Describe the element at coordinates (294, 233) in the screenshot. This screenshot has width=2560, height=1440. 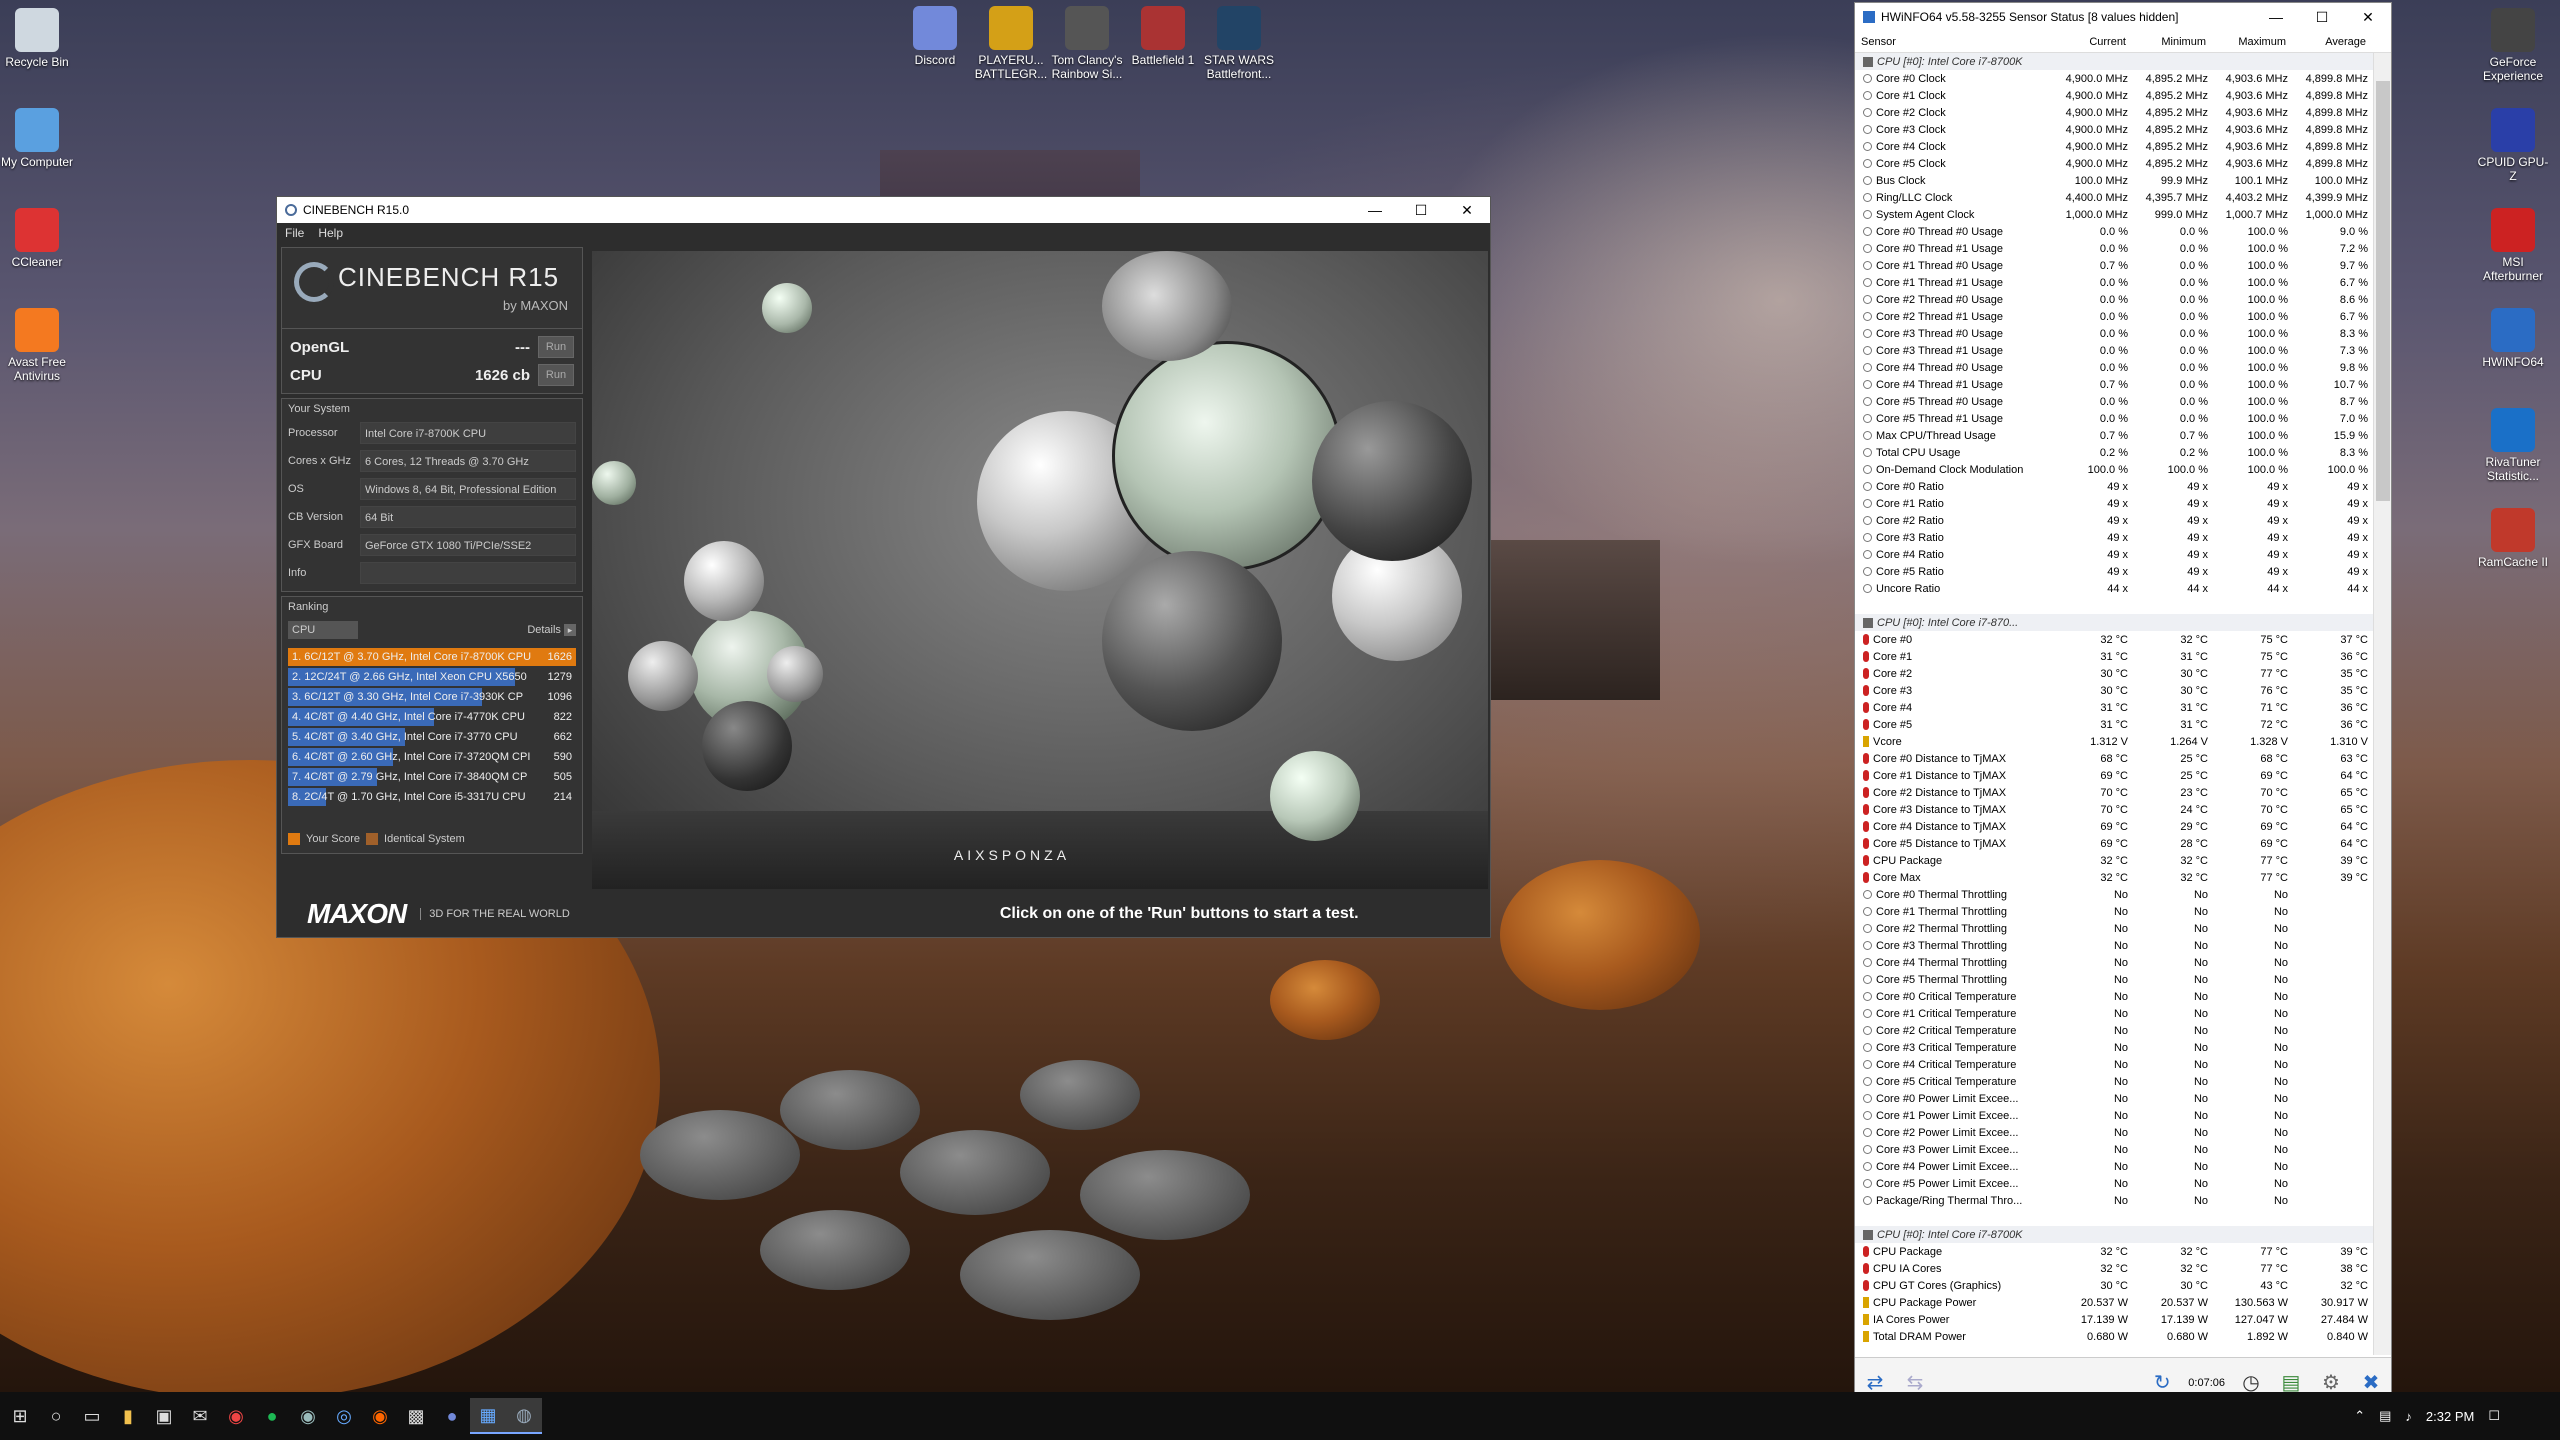
I see `menu-file: File` at that location.